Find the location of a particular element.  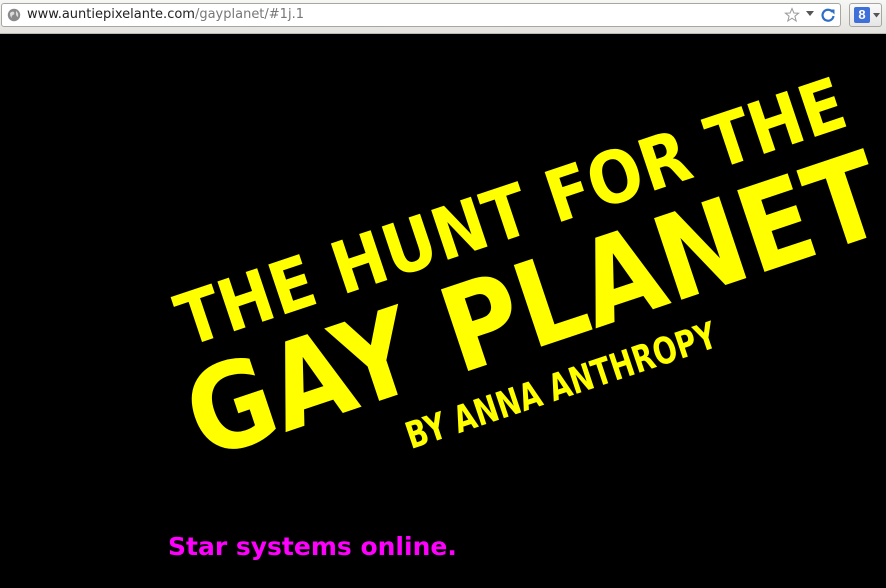

globe-icon is located at coordinates (14, 15).